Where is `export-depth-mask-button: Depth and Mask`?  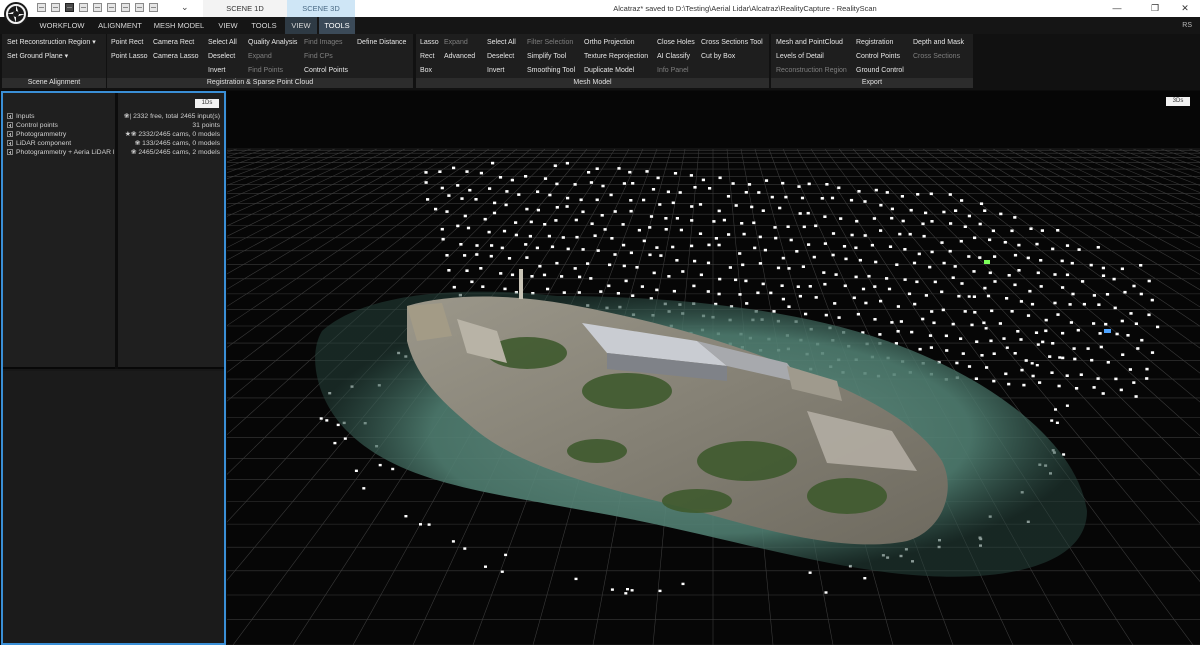
export-depth-mask-button: Depth and Mask is located at coordinates (938, 42).